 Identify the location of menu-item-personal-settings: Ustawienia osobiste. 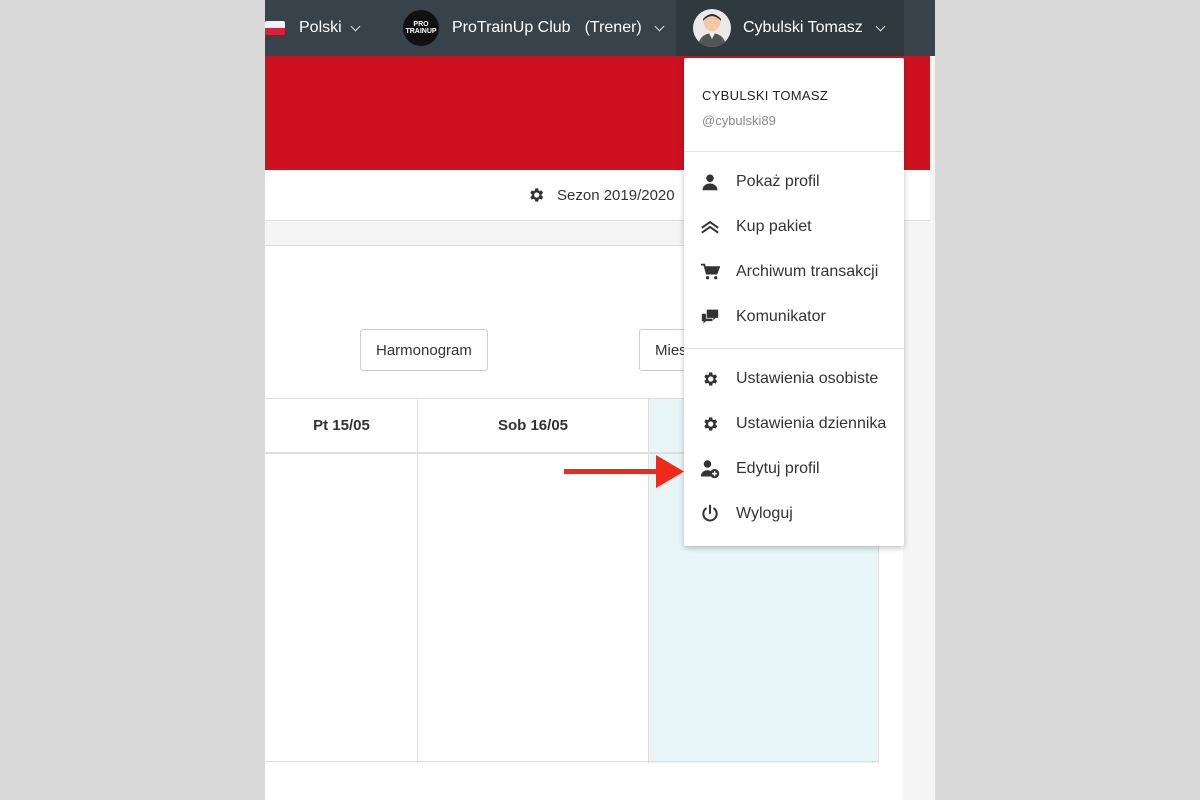
(794, 378).